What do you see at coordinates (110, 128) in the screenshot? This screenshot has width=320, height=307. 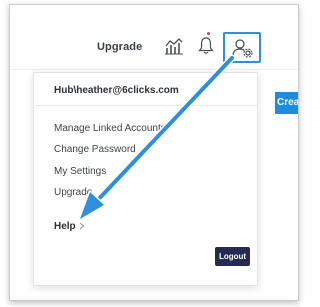 I see `menu-item-manage-linked-accounts: Manage Linked Accounts` at bounding box center [110, 128].